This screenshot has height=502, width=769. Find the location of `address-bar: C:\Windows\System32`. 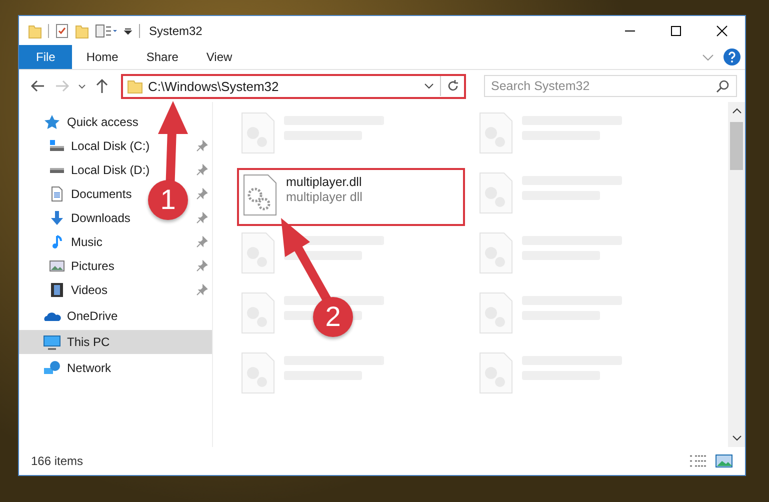

address-bar: C:\Windows\System32 is located at coordinates (293, 86).